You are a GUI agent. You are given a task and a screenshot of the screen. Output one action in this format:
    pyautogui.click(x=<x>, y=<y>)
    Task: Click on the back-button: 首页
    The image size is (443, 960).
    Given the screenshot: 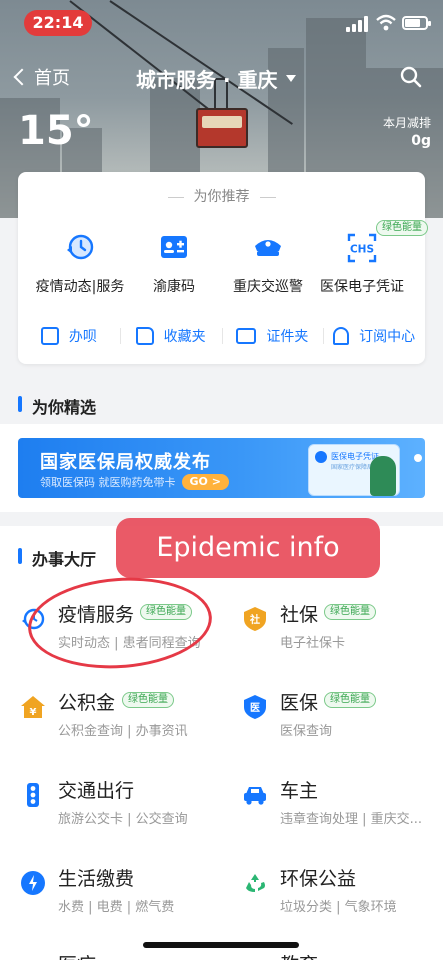 What is the action you would take?
    pyautogui.click(x=41, y=77)
    